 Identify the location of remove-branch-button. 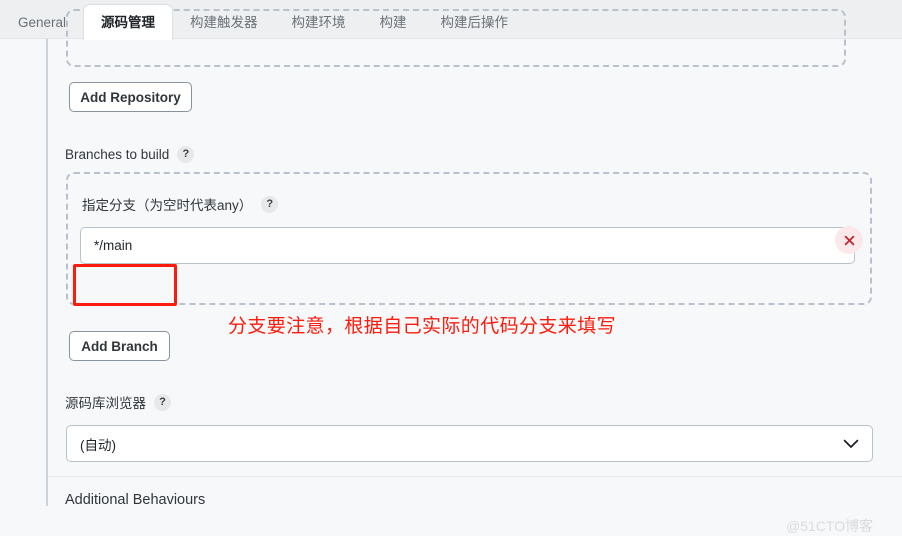
(849, 240).